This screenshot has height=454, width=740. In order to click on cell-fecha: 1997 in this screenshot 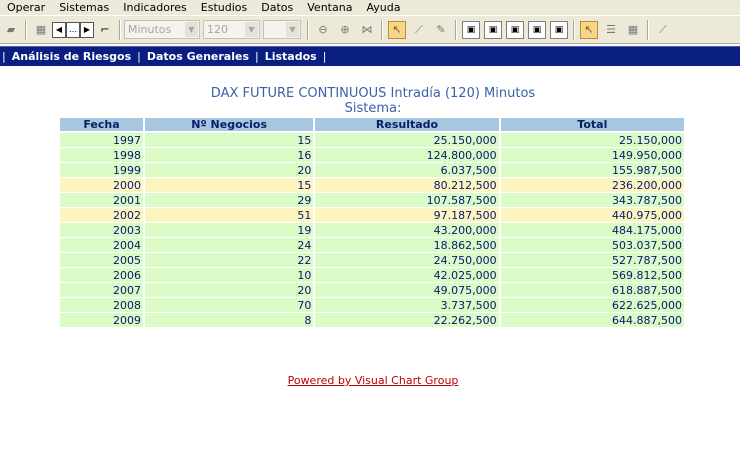, I will do `click(101, 140)`.